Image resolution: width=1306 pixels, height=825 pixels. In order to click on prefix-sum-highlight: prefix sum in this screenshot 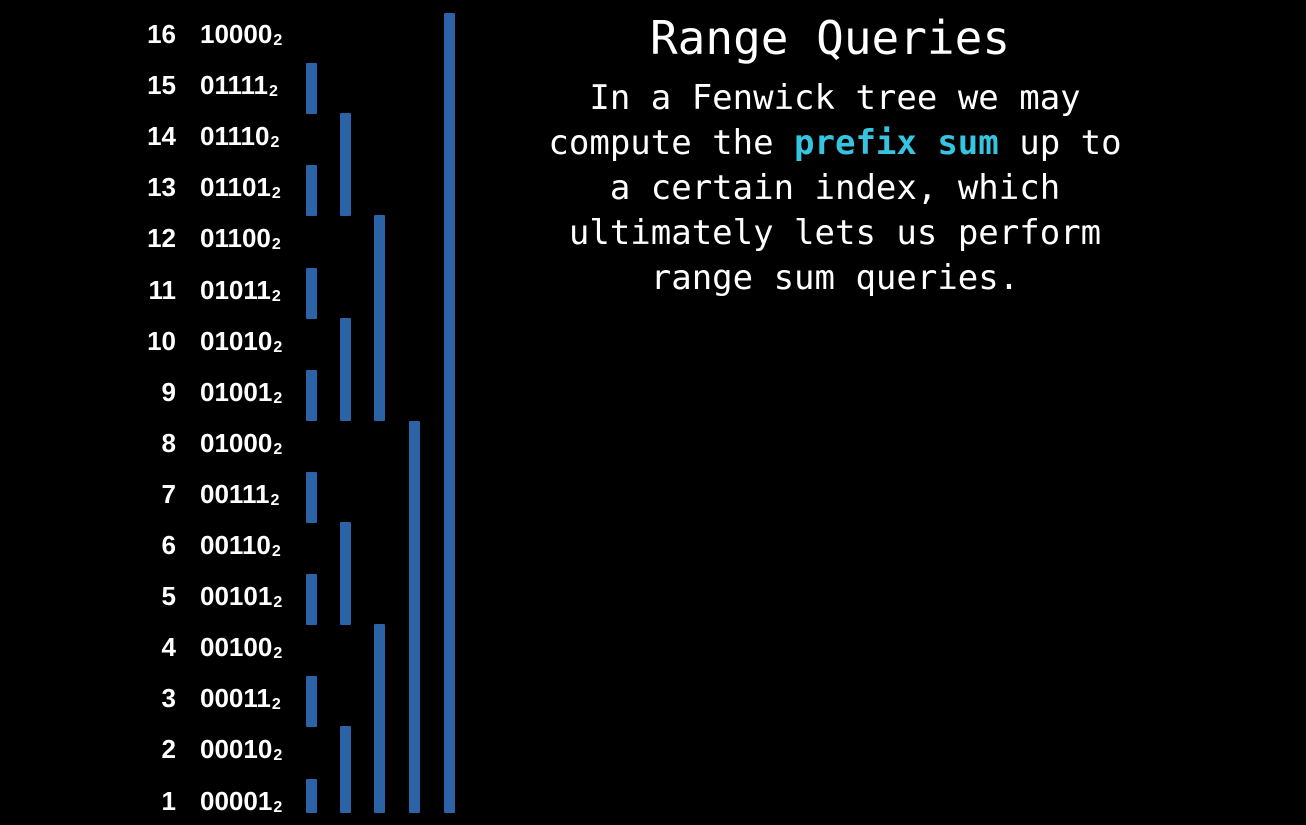, I will do `click(896, 143)`.